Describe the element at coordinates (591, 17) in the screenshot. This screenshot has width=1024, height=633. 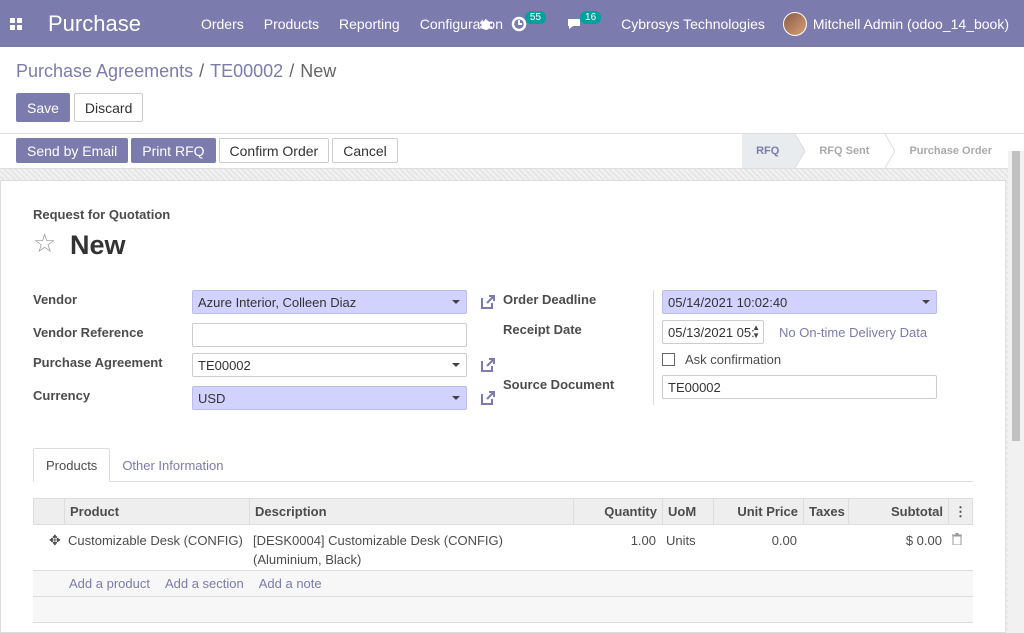
I see `message-count-badge: 16` at that location.